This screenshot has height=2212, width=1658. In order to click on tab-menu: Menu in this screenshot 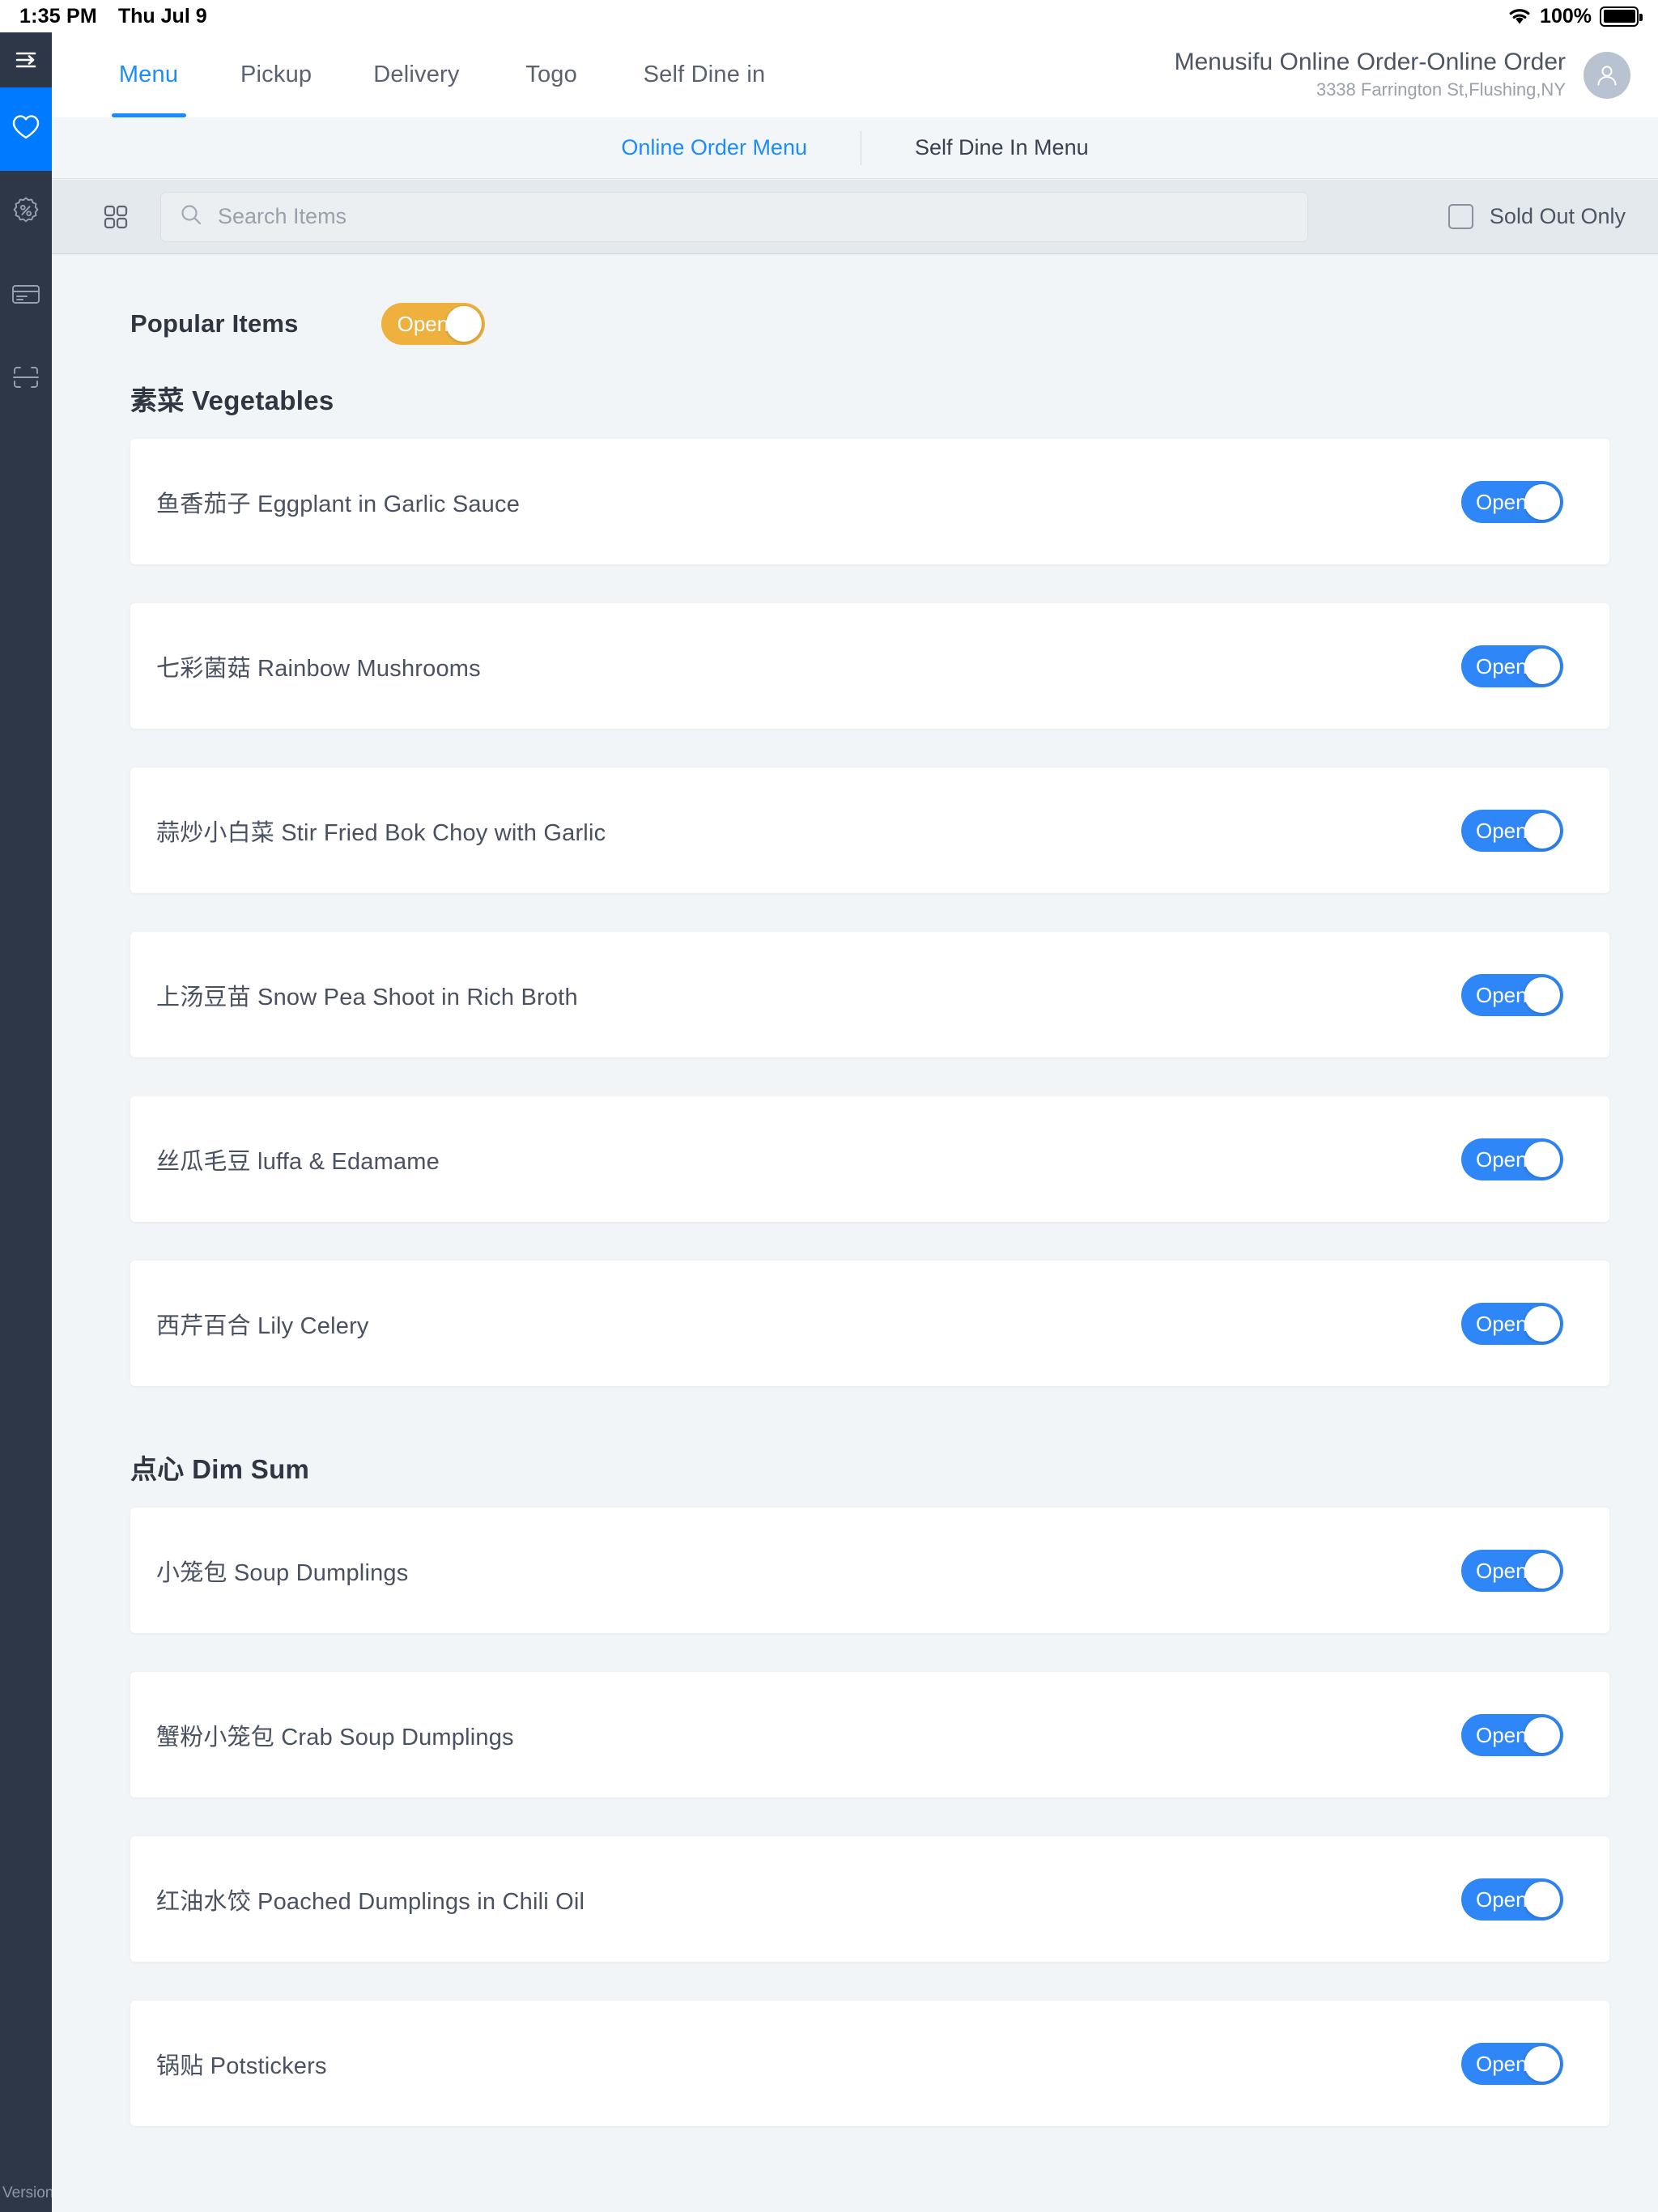, I will do `click(148, 75)`.